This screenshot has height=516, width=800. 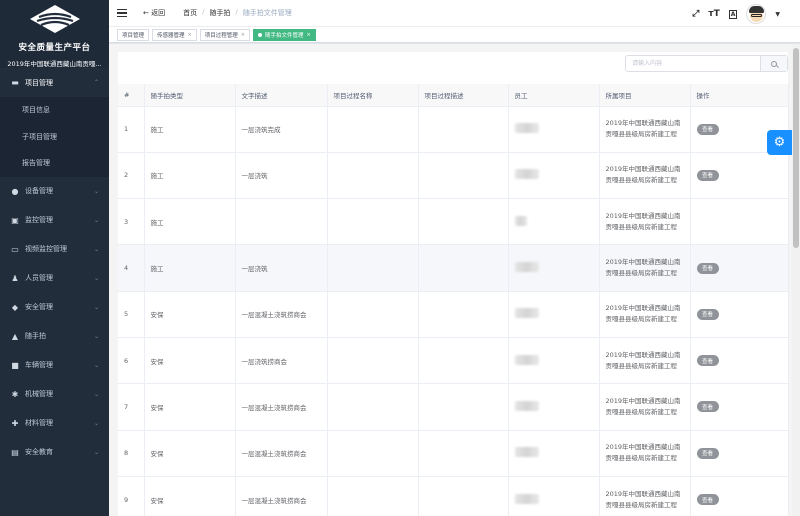 What do you see at coordinates (15, 220) in the screenshot?
I see `monitor-icon: ▣` at bounding box center [15, 220].